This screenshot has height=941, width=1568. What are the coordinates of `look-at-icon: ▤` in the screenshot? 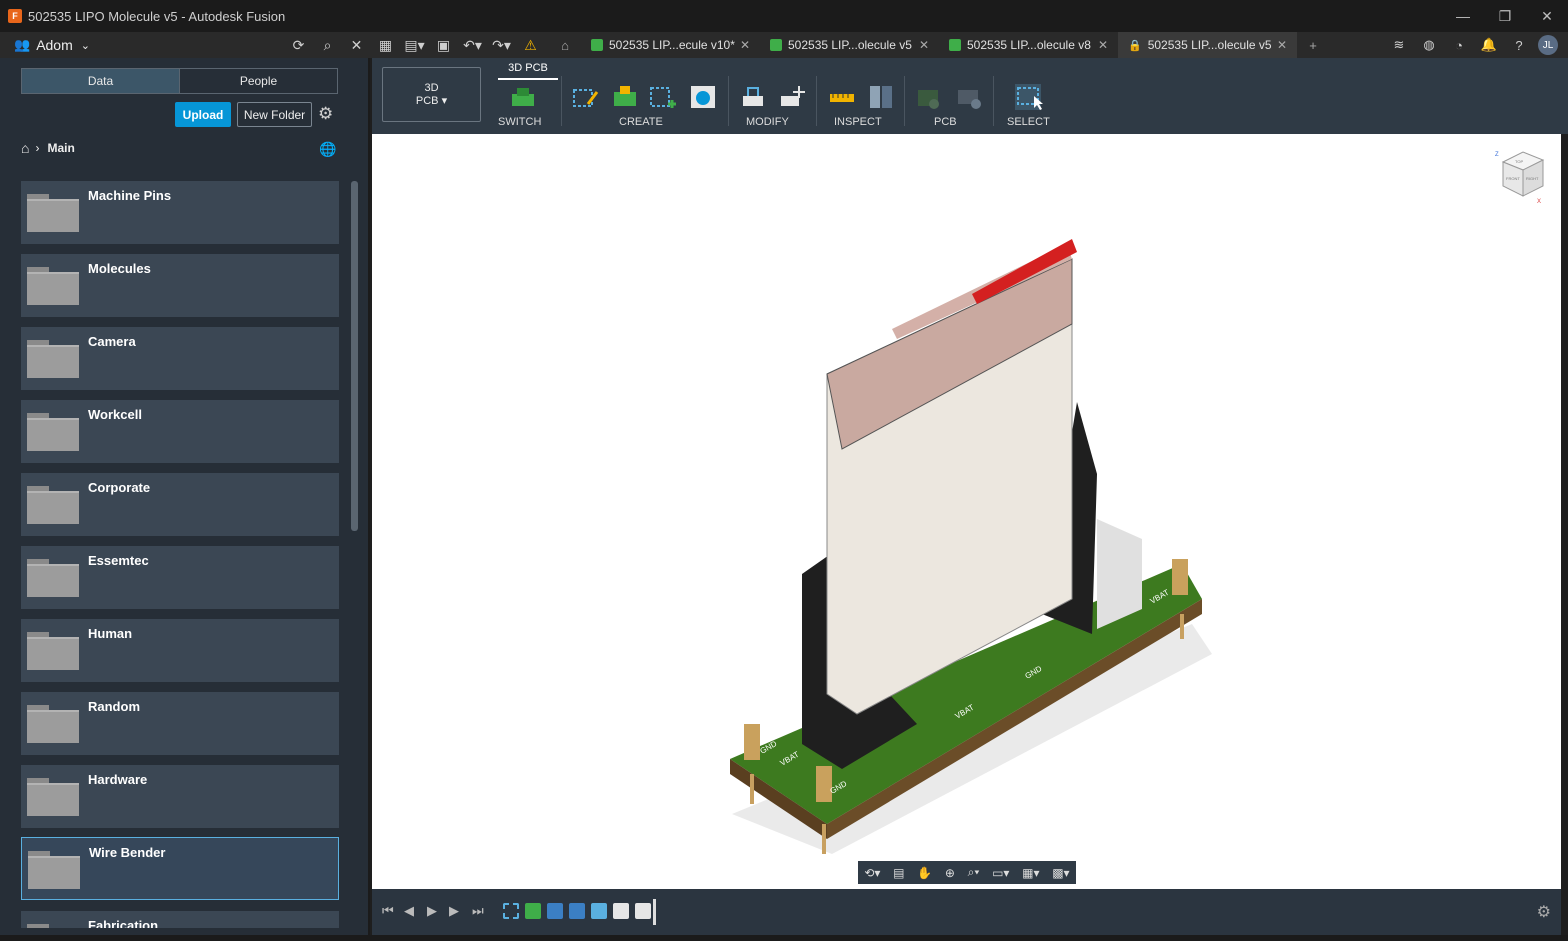 It's located at (898, 873).